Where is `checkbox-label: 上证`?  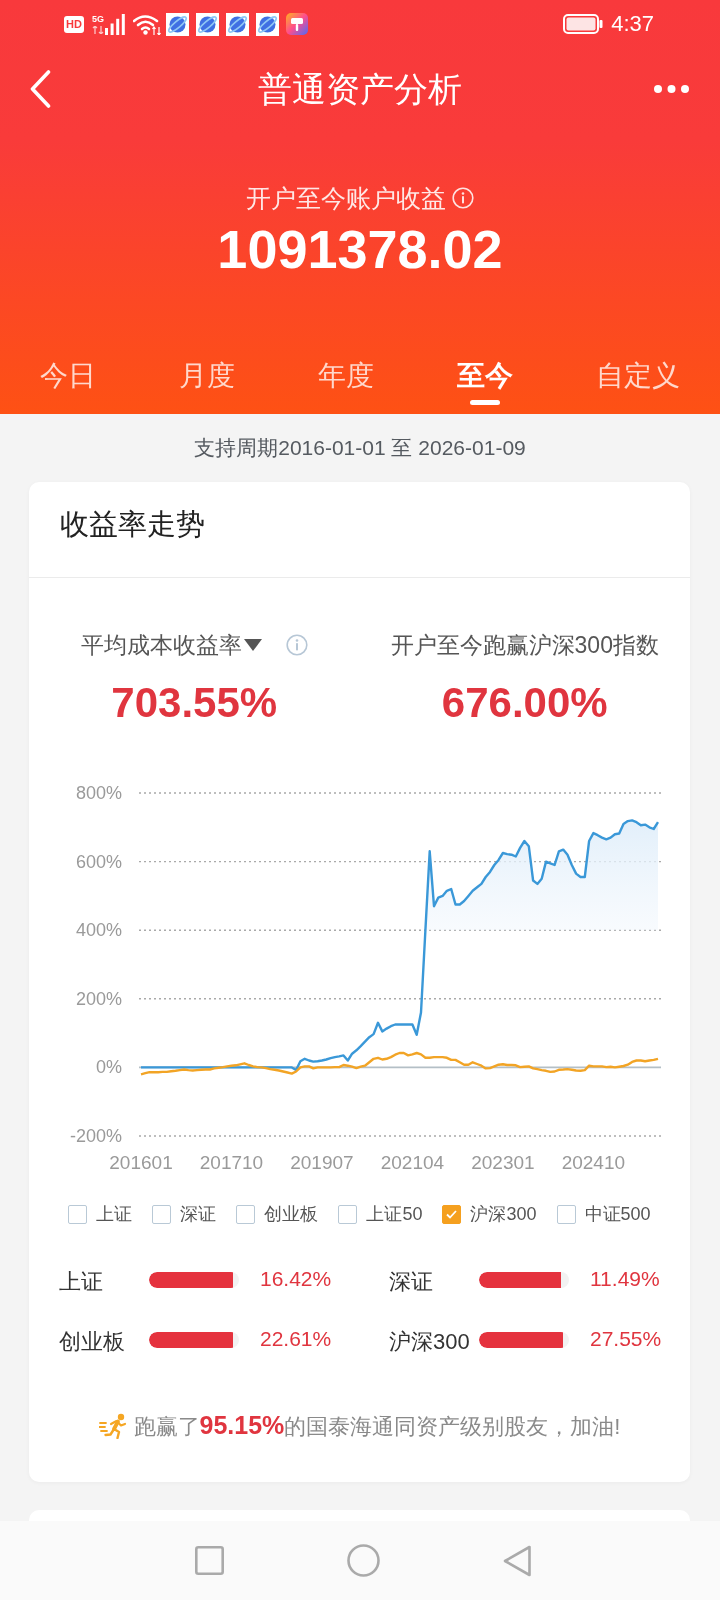
checkbox-label: 上证 is located at coordinates (114, 1214).